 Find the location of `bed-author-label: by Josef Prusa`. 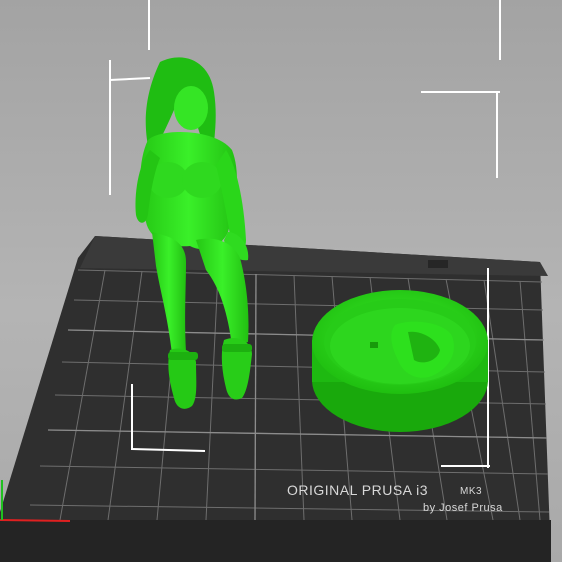

bed-author-label: by Josef Prusa is located at coordinates (463, 508).